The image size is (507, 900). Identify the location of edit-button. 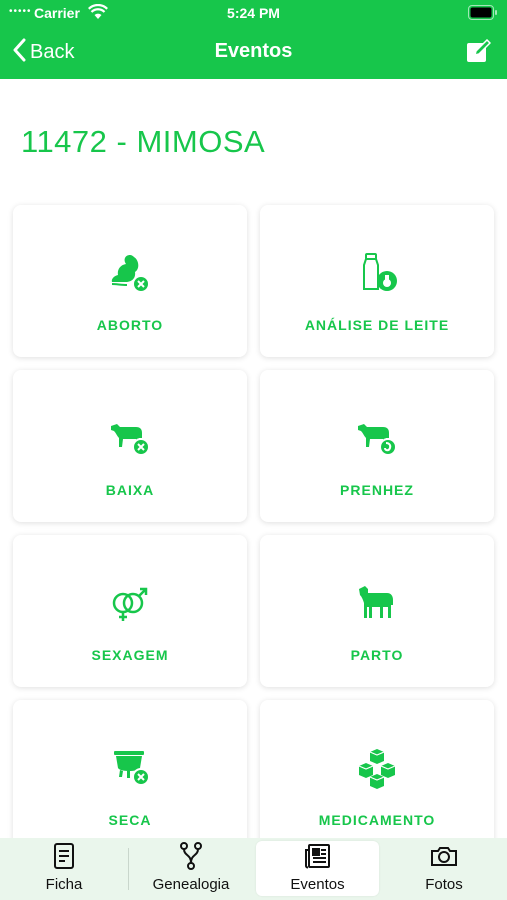
(479, 53).